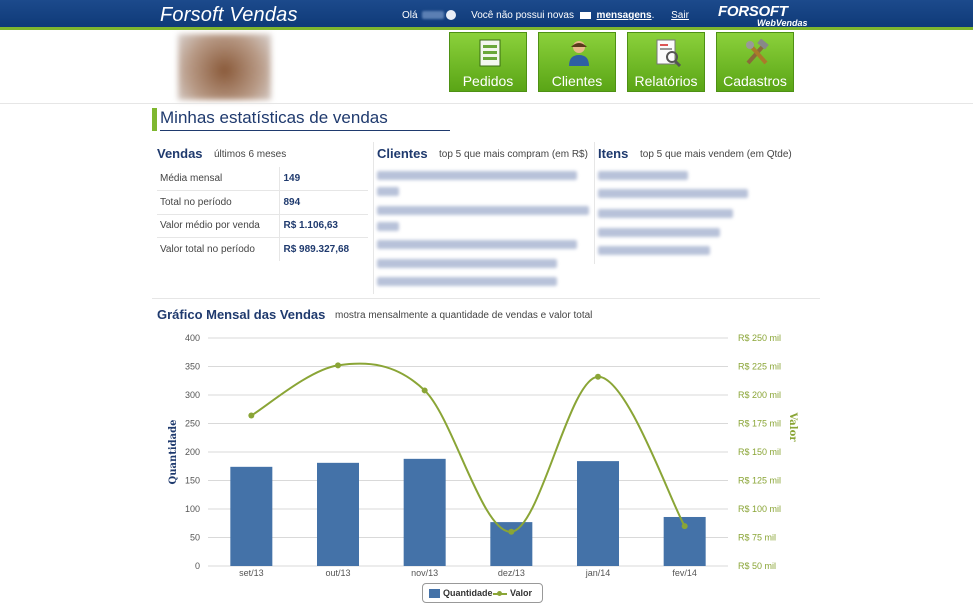 The height and width of the screenshot is (615, 973). Describe the element at coordinates (323, 179) in the screenshot. I see `stat-value: 149` at that location.